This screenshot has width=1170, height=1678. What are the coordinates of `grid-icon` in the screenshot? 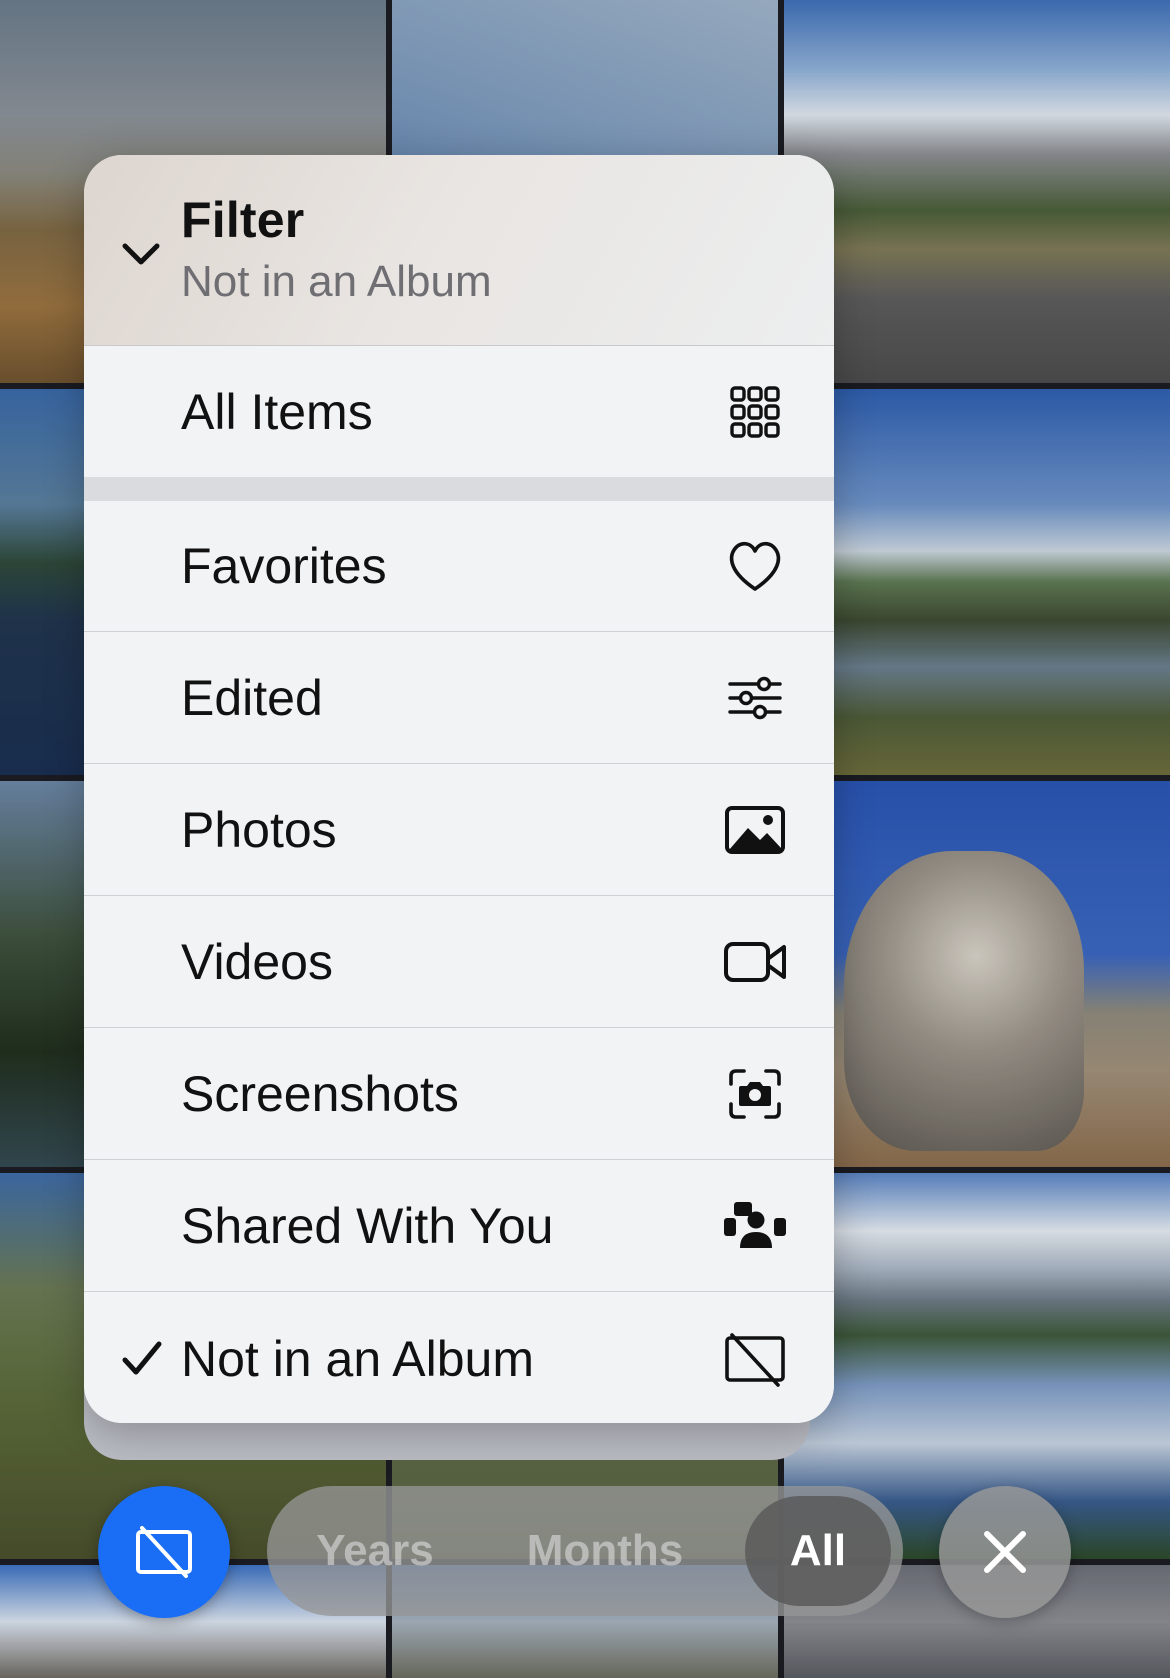 It's located at (755, 411).